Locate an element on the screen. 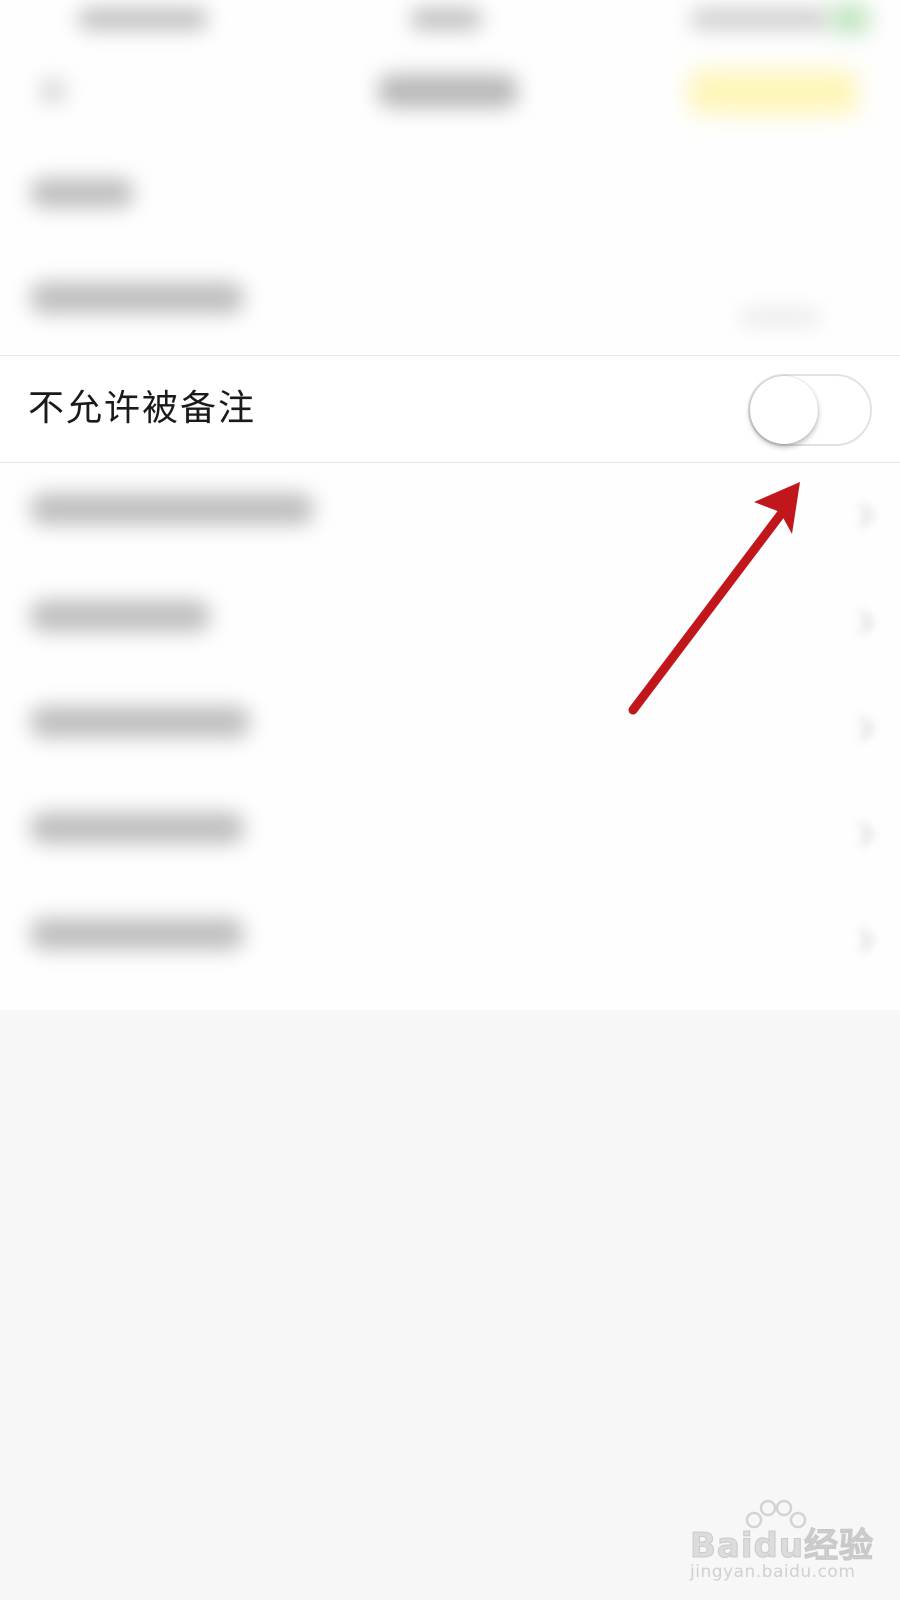 Image resolution: width=900 pixels, height=1600 pixels. setting-row-disallow-remark: 不允许被备注 is located at coordinates (450, 409).